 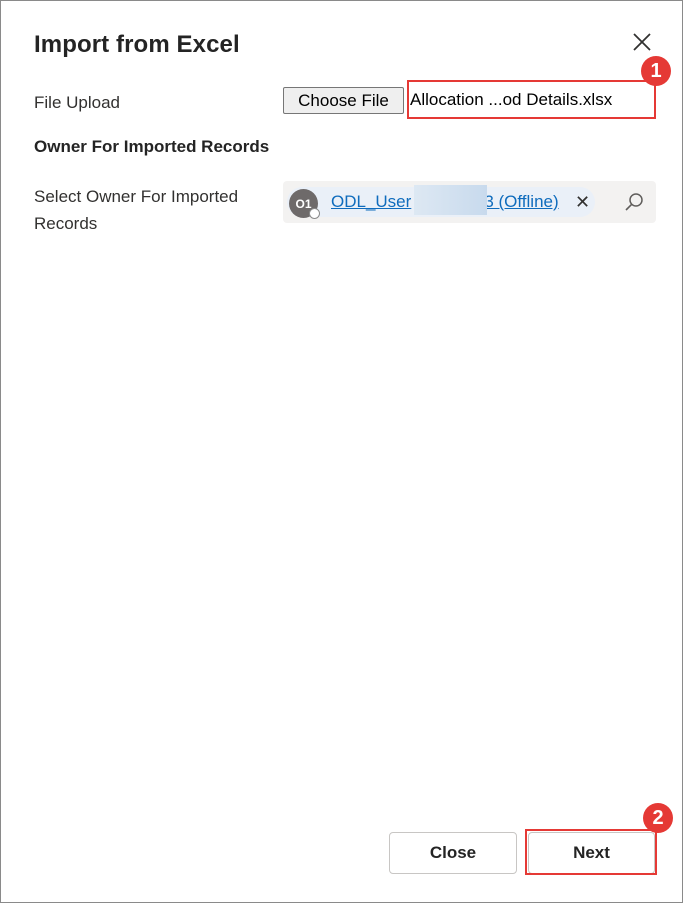 What do you see at coordinates (582, 202) in the screenshot?
I see `remove-icon: ✕` at bounding box center [582, 202].